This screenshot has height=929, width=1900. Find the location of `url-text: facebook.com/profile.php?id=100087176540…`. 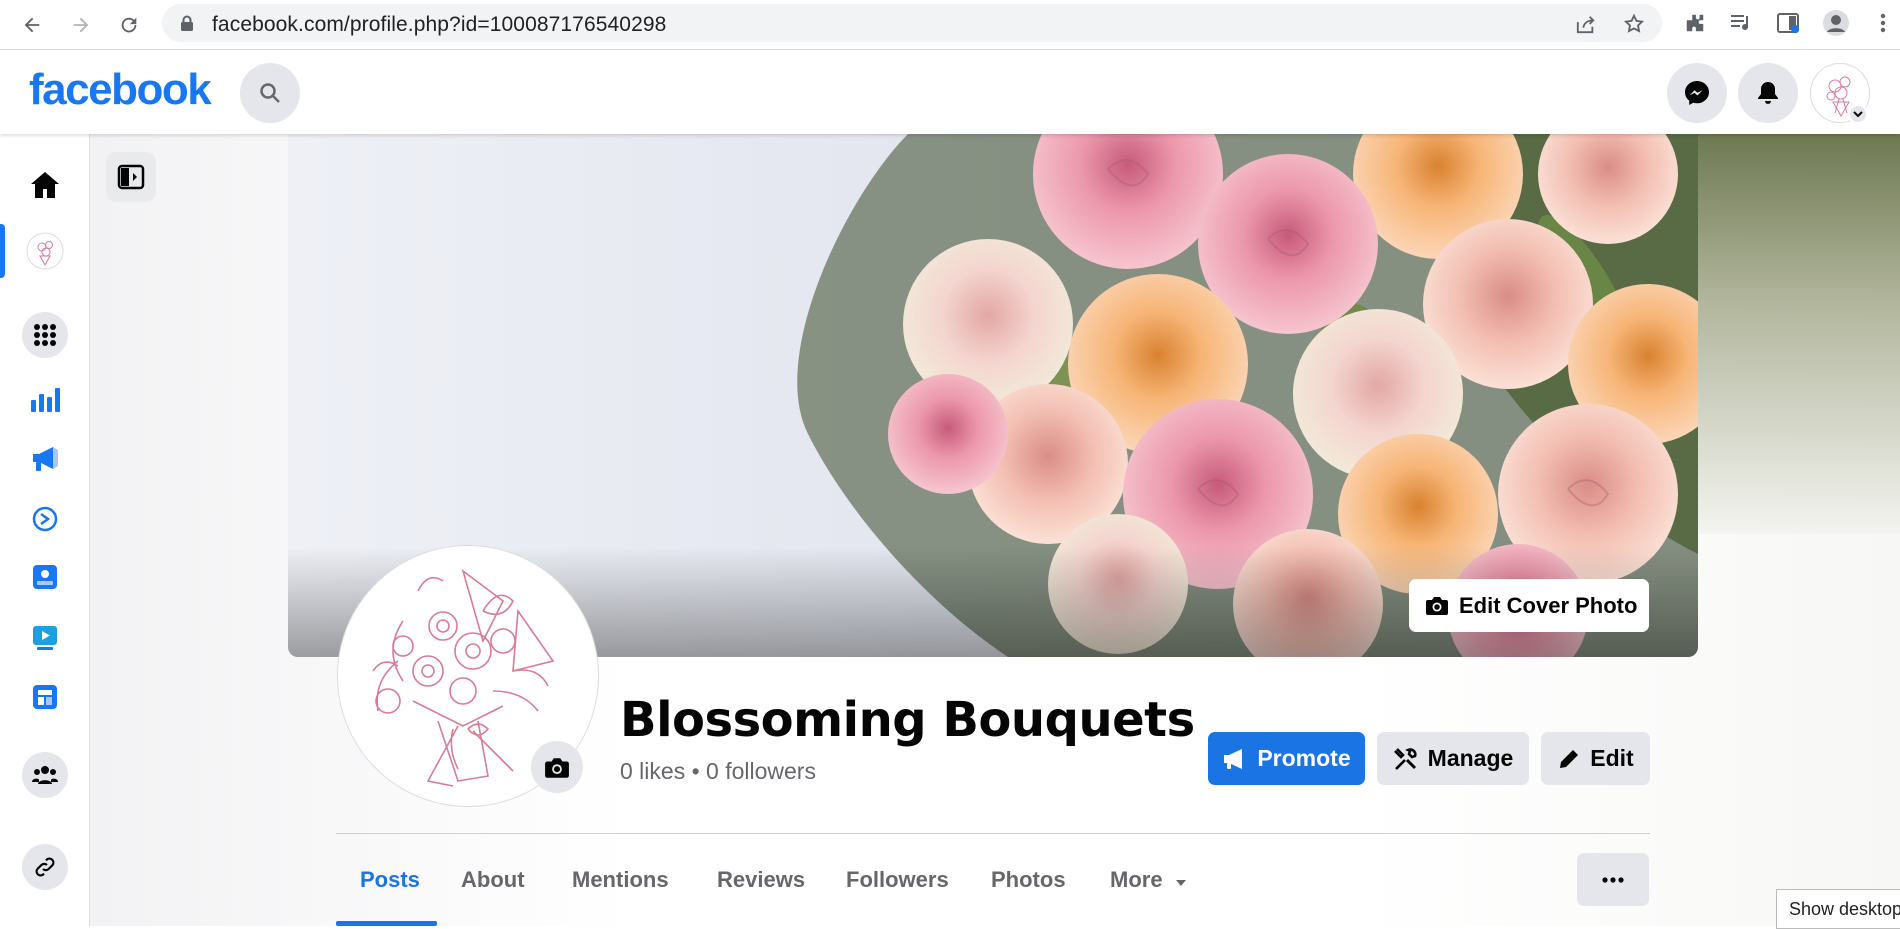

url-text: facebook.com/profile.php?id=100087176540… is located at coordinates (439, 24).